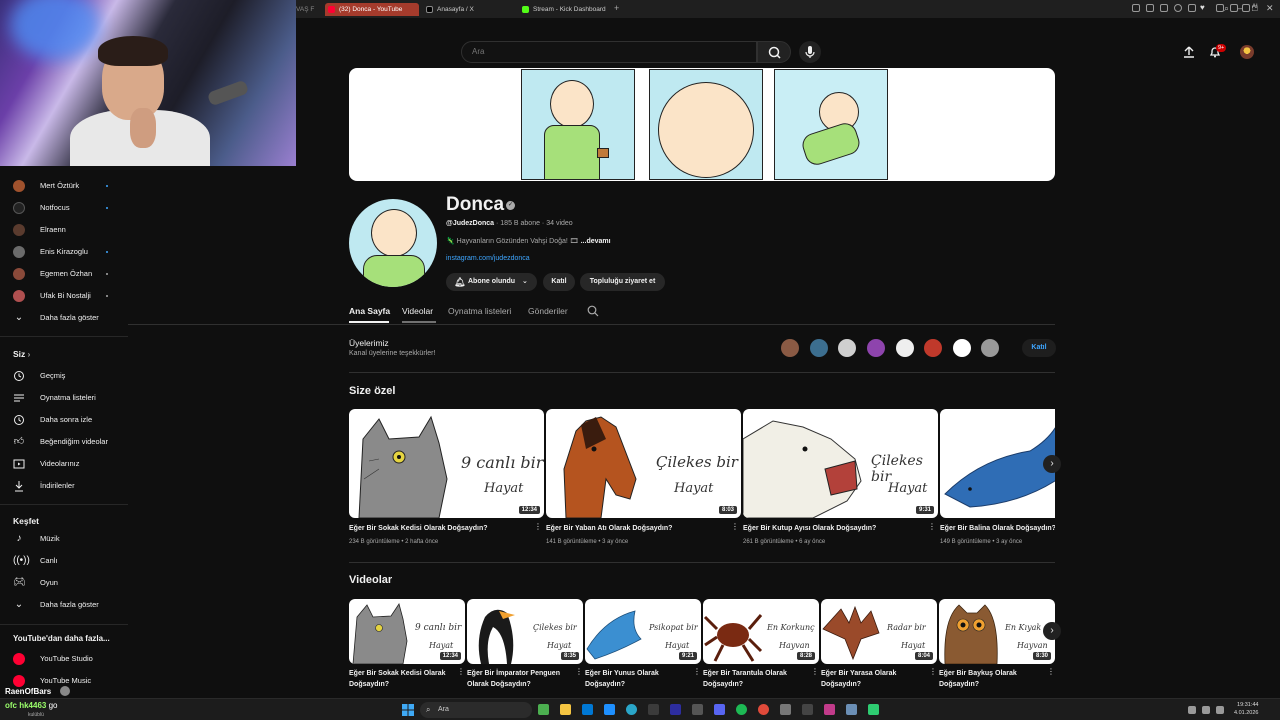 The width and height of the screenshot is (1280, 720). I want to click on sidebar-item-subscription: Elraenn, so click(64, 230).